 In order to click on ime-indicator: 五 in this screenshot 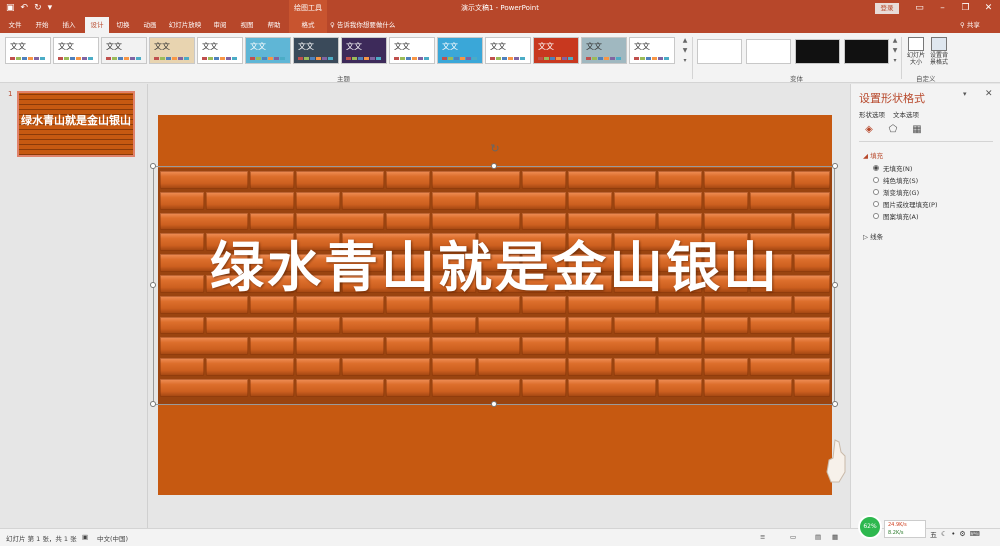, I will do `click(933, 535)`.